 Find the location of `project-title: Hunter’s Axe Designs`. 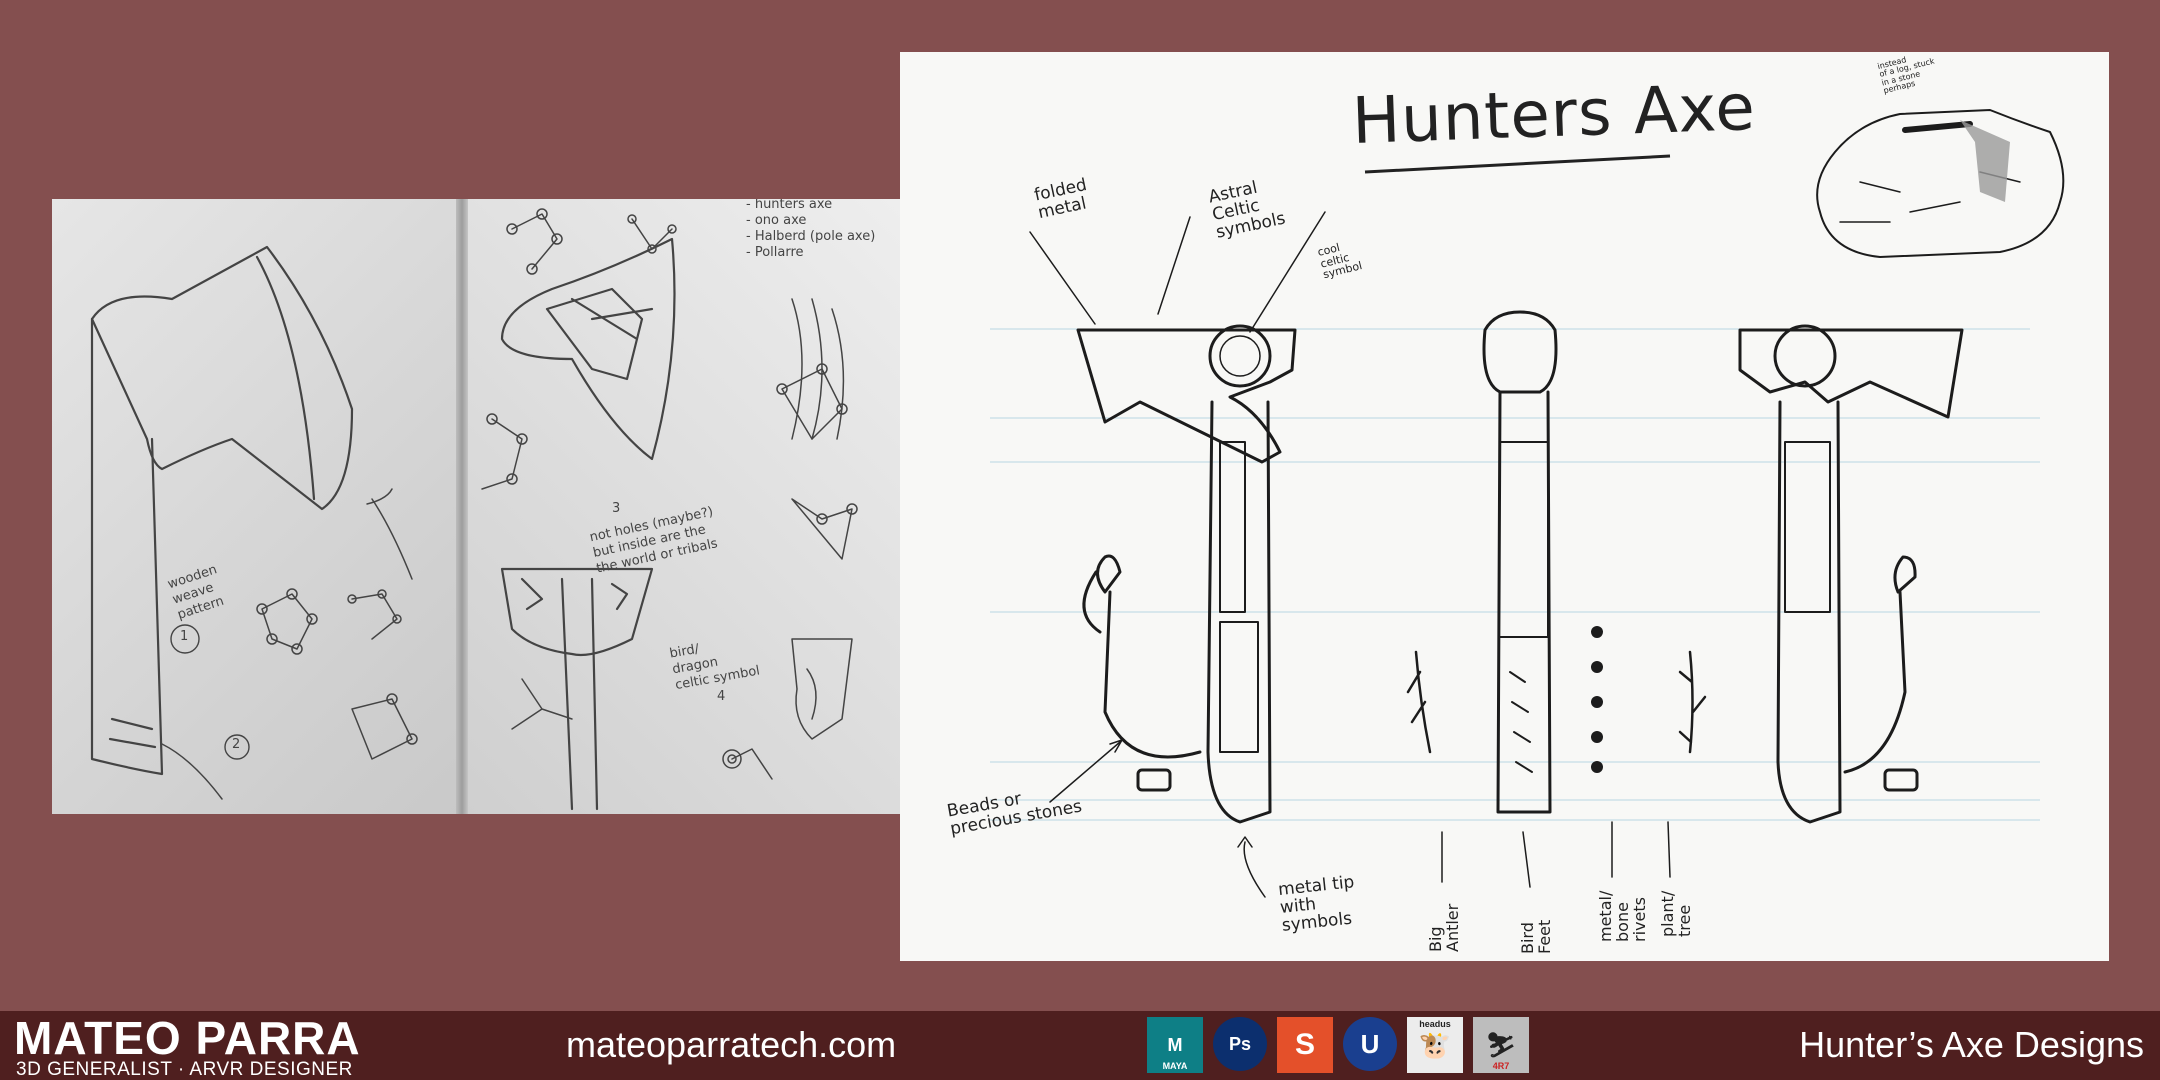

project-title: Hunter’s Axe Designs is located at coordinates (1971, 1044).